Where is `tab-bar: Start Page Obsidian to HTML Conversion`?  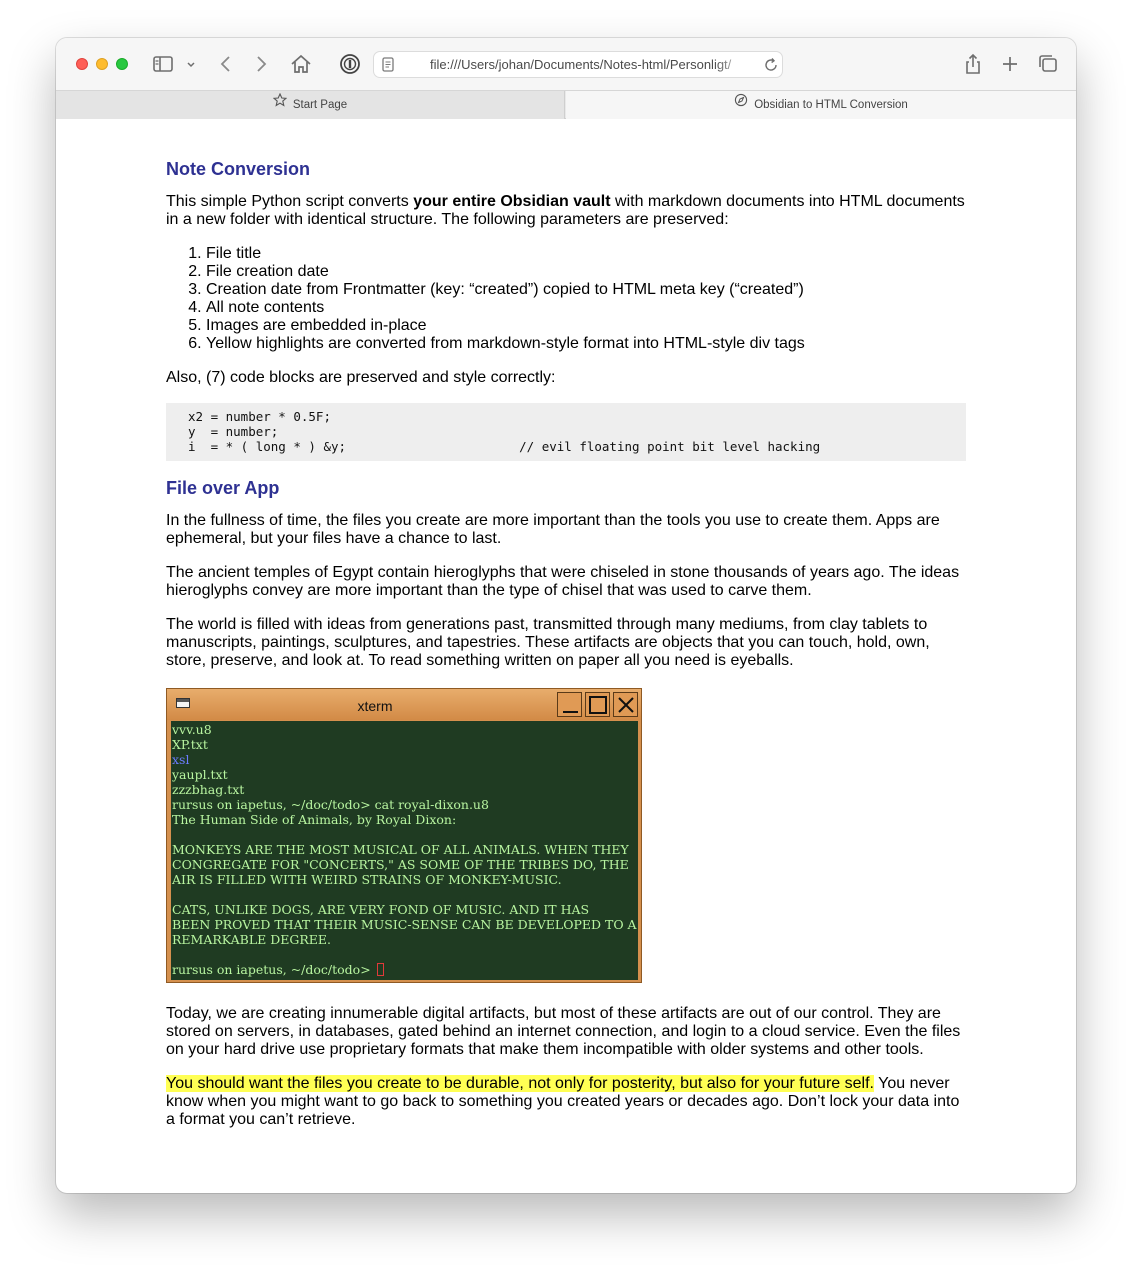
tab-bar: Start Page Obsidian to HTML Conversion is located at coordinates (566, 104).